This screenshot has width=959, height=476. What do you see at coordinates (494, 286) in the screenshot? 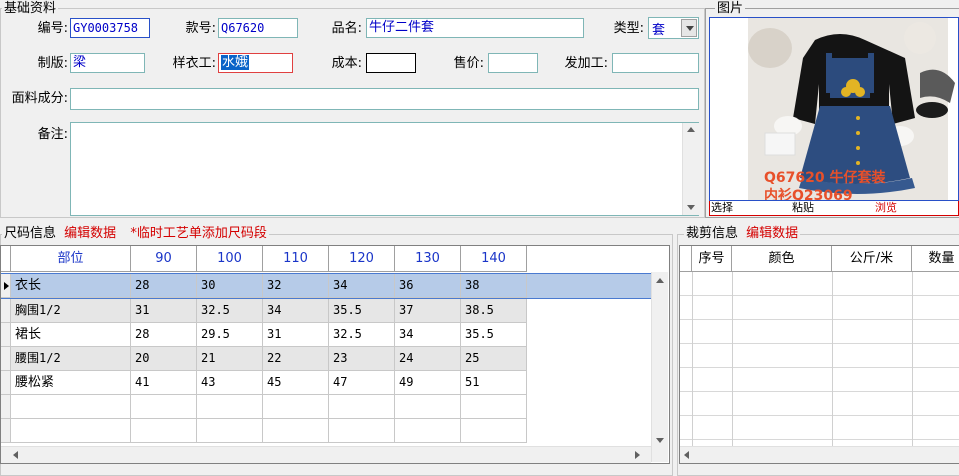
I see `cell-value: 38` at bounding box center [494, 286].